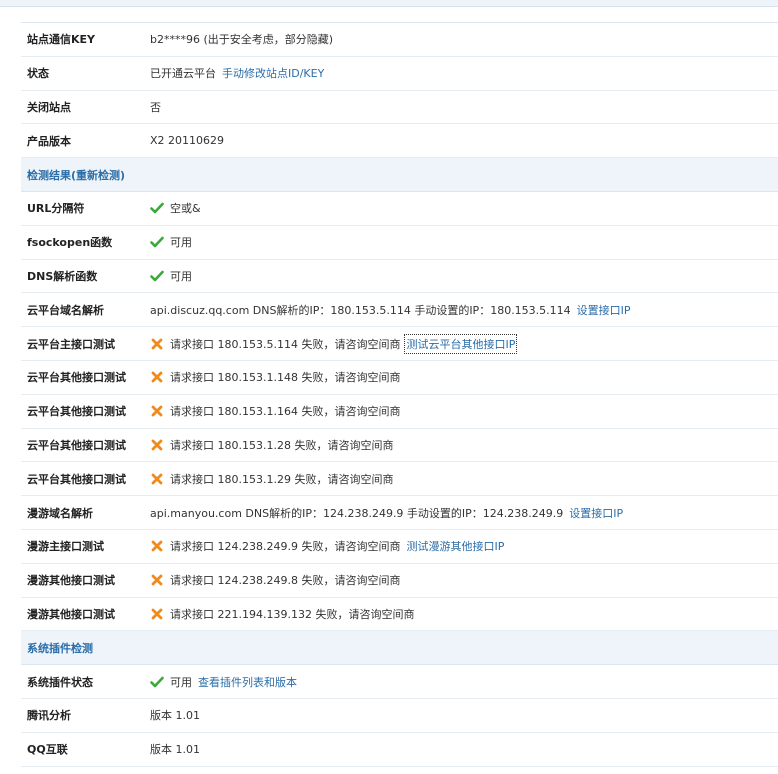 This screenshot has height=774, width=778. What do you see at coordinates (76, 175) in the screenshot?
I see `section-title-detect: 检测结果(重新检测)` at bounding box center [76, 175].